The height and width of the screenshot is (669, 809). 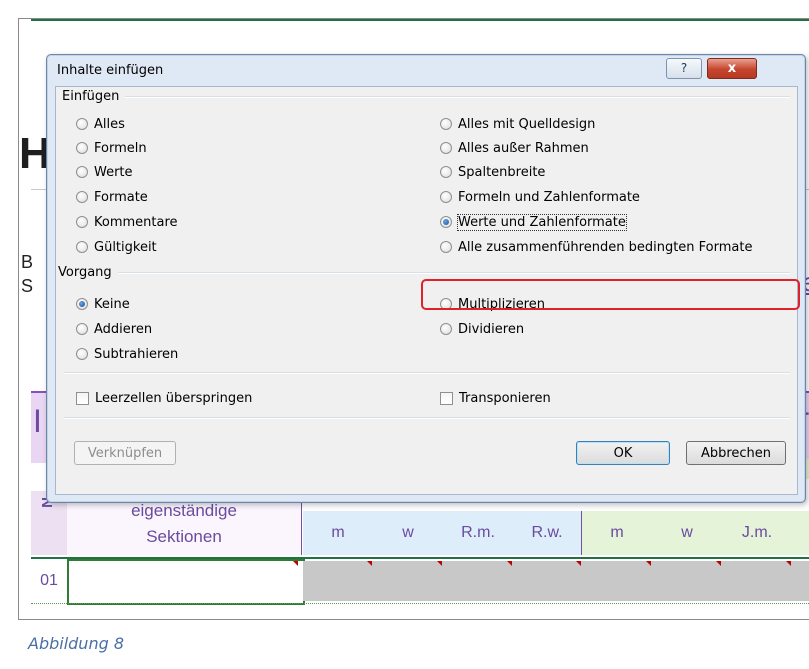 I want to click on radio-alles: Alles, so click(x=100, y=124).